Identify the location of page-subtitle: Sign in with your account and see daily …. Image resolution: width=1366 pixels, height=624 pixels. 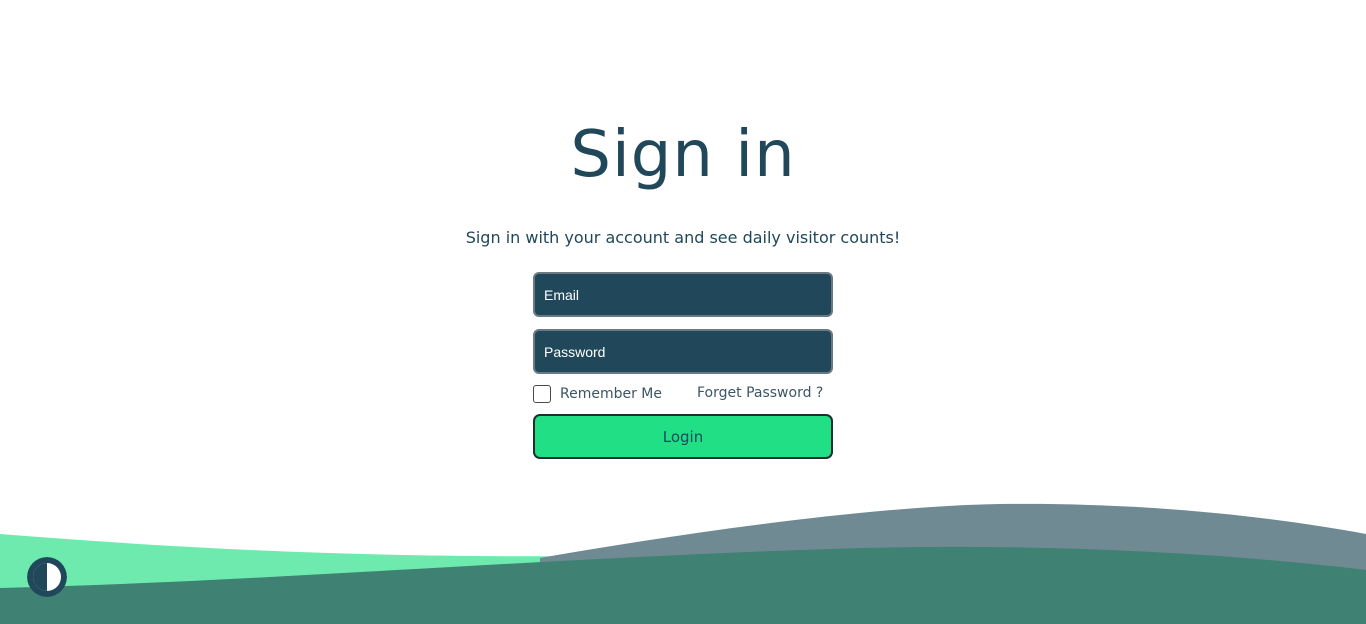
(683, 237).